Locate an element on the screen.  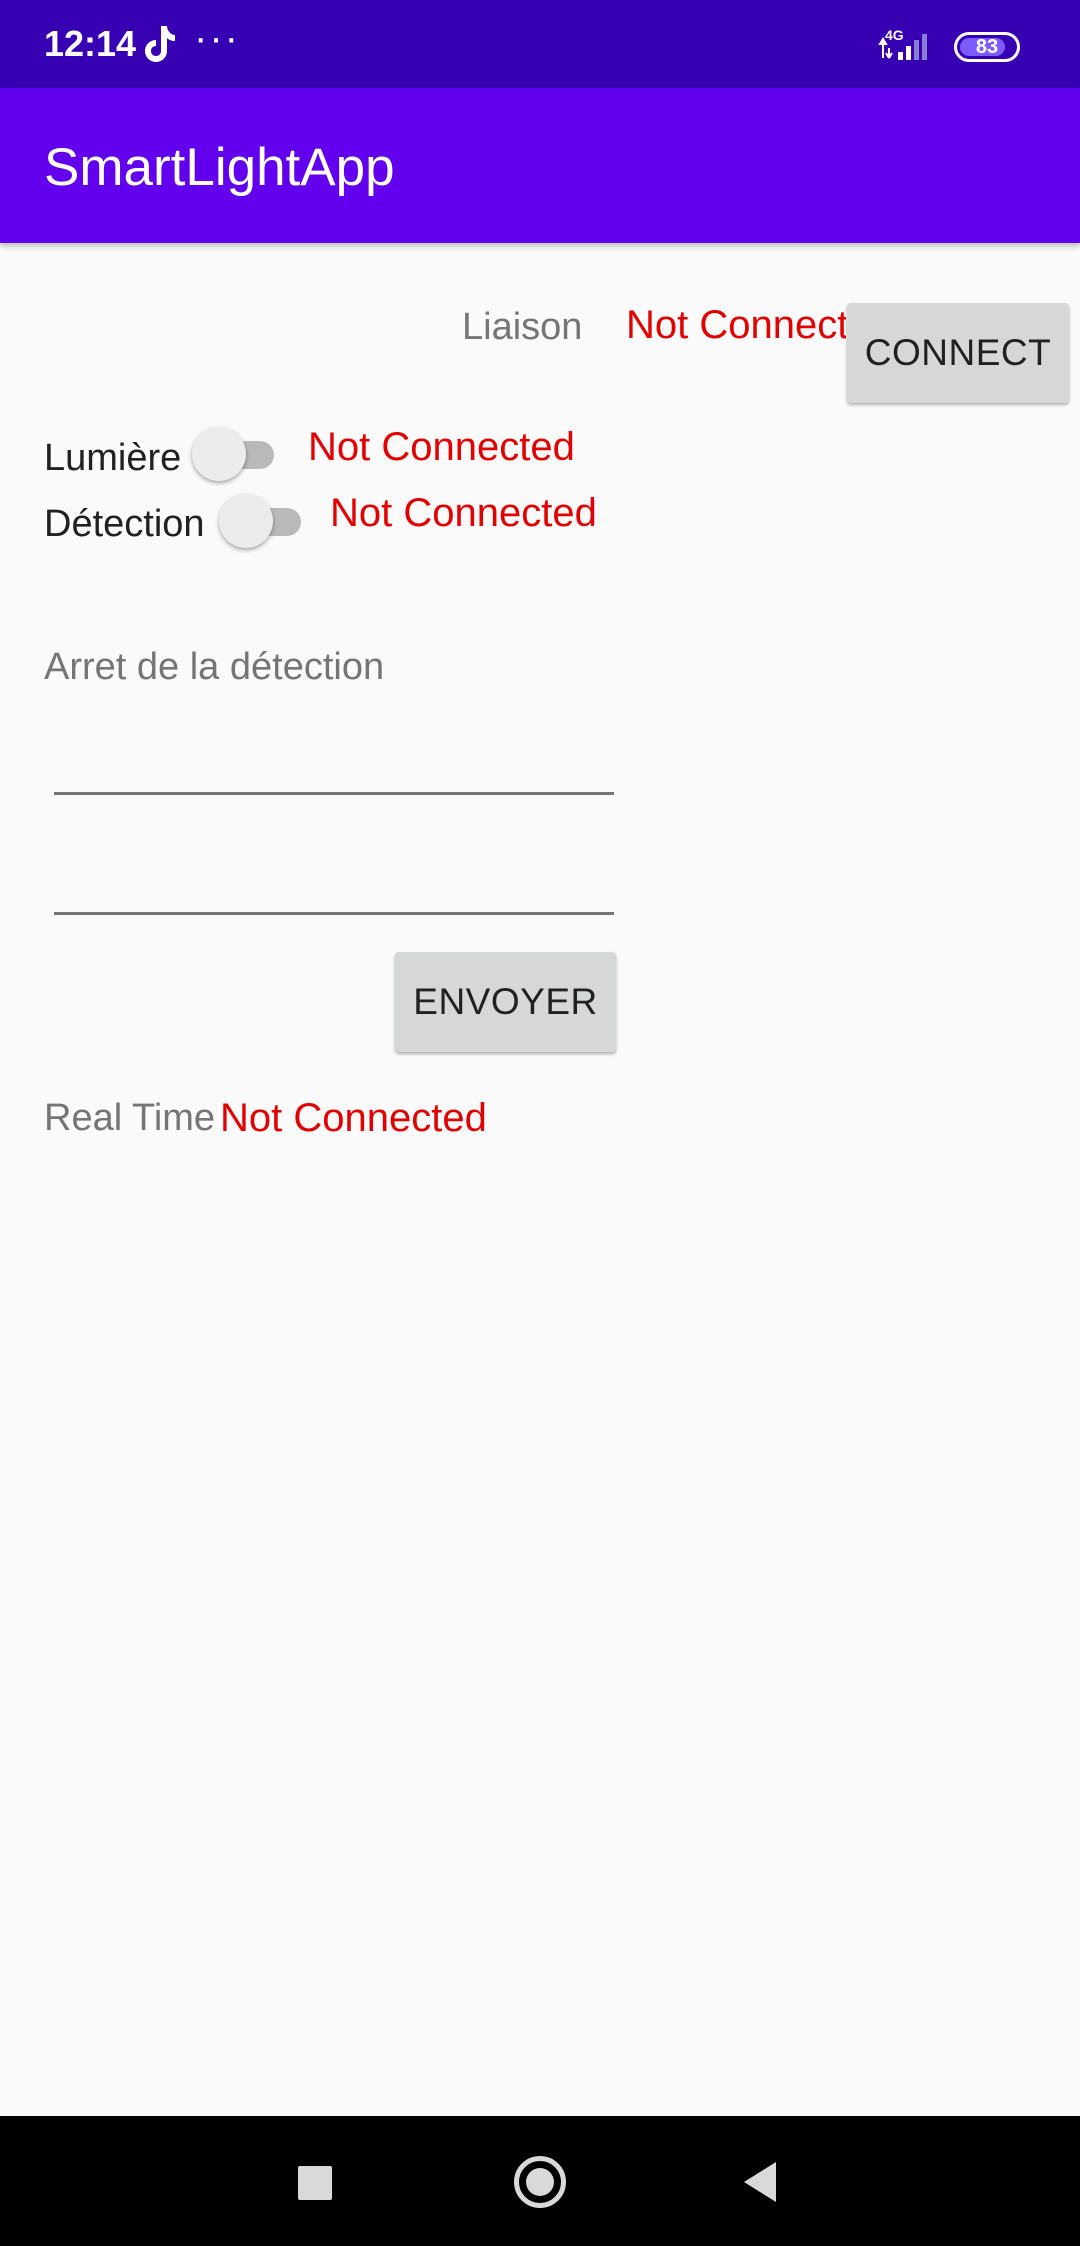
battery-icon: 83 is located at coordinates (987, 47).